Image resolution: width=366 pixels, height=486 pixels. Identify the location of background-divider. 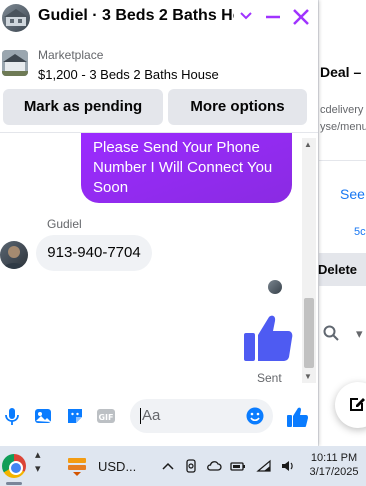
(342, 160).